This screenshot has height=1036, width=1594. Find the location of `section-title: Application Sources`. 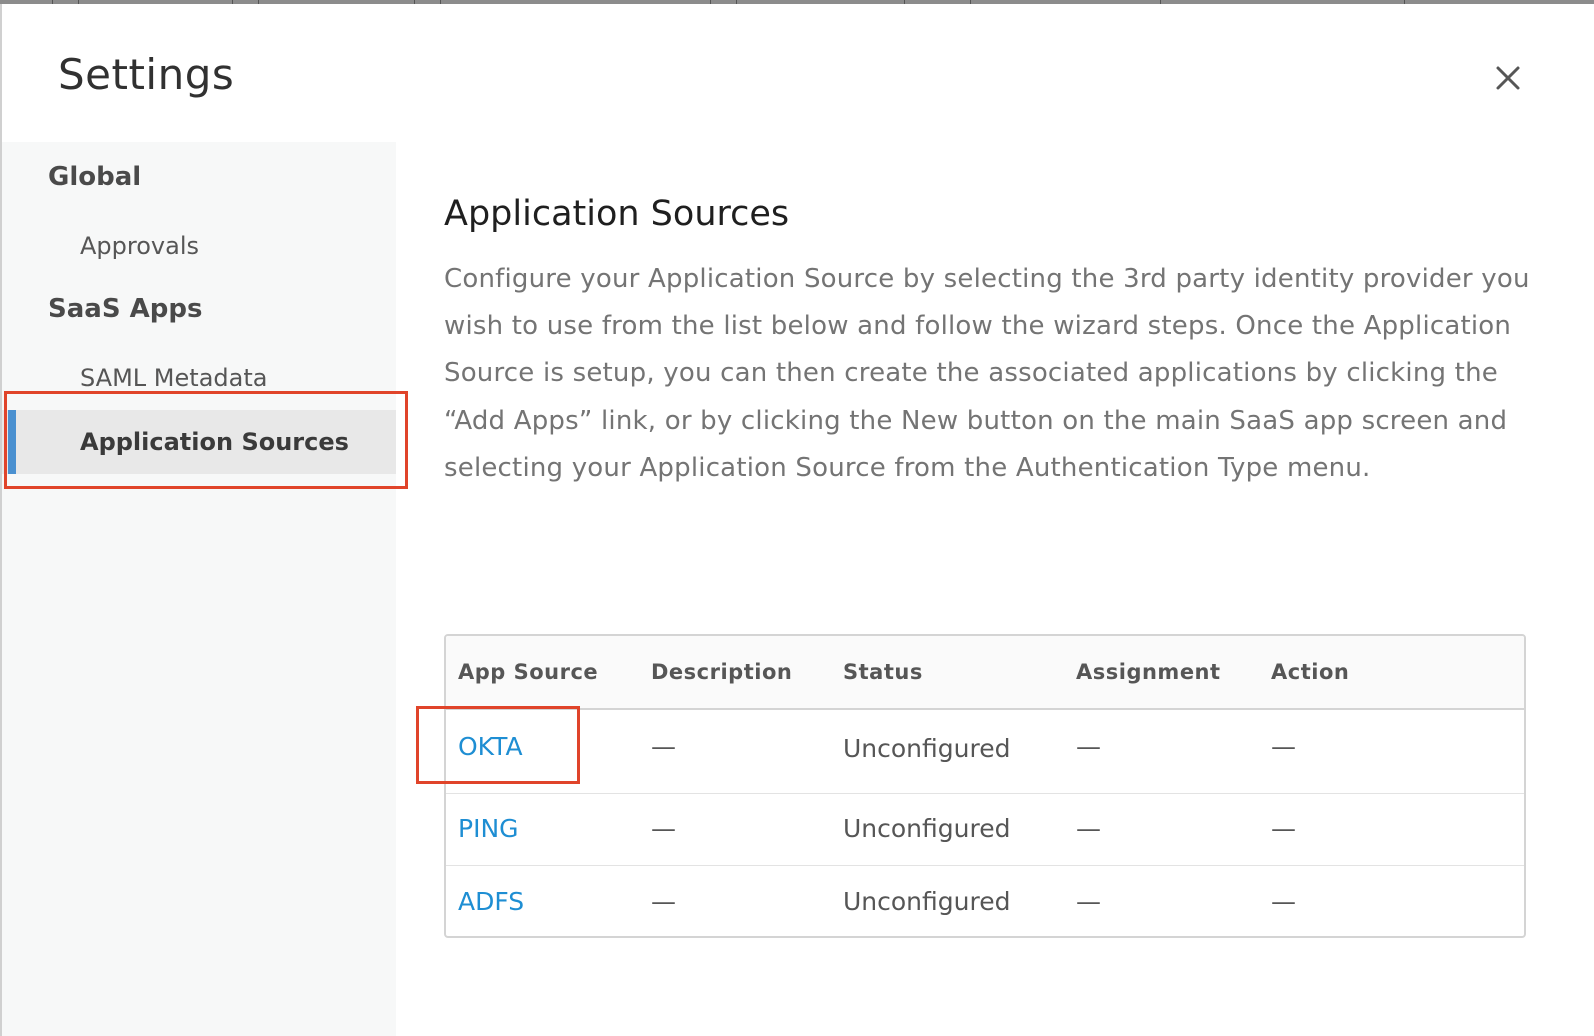

section-title: Application Sources is located at coordinates (617, 214).